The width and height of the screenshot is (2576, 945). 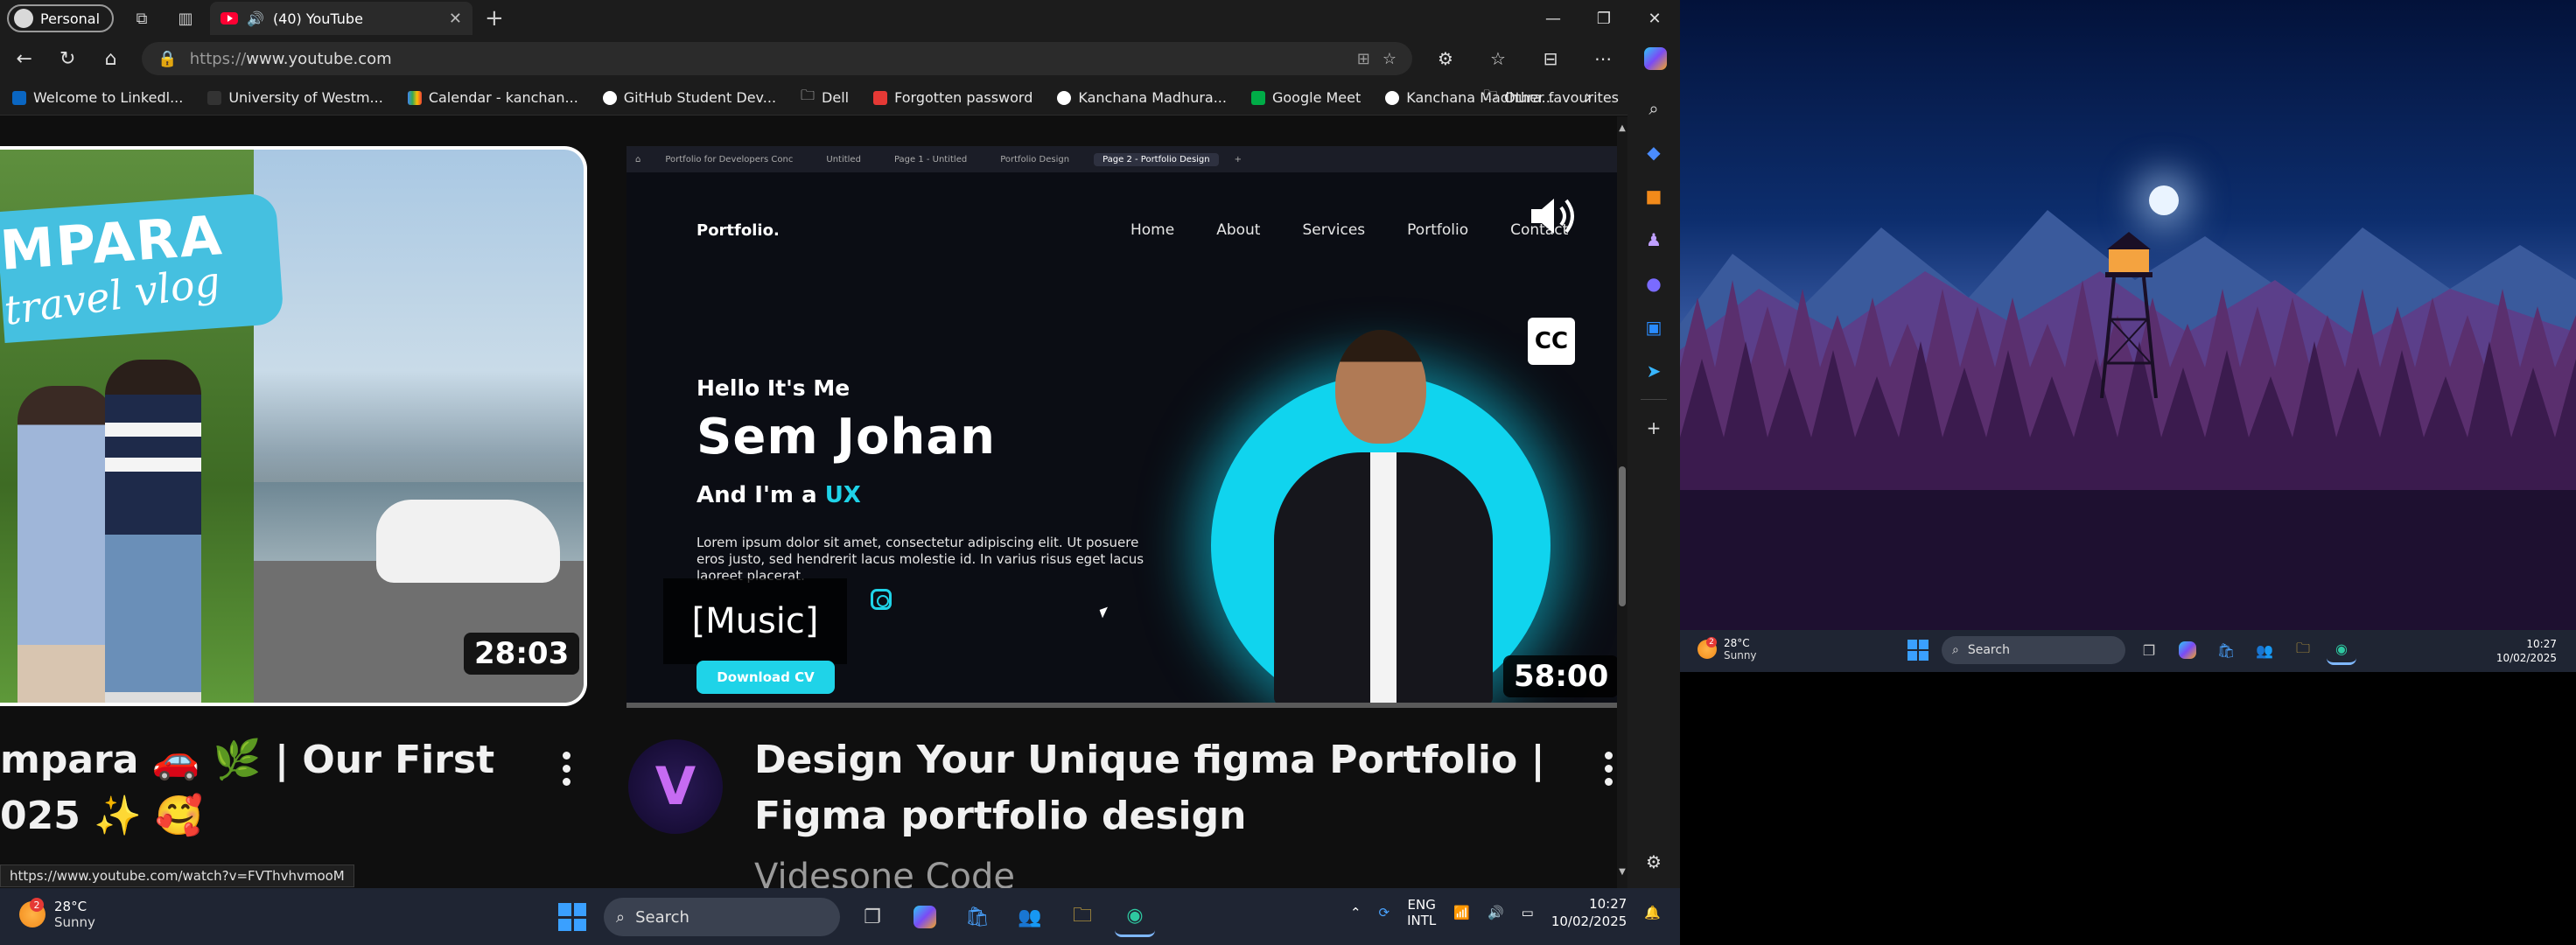 What do you see at coordinates (1356, 912) in the screenshot?
I see `show-hidden-icons: ⌃` at bounding box center [1356, 912].